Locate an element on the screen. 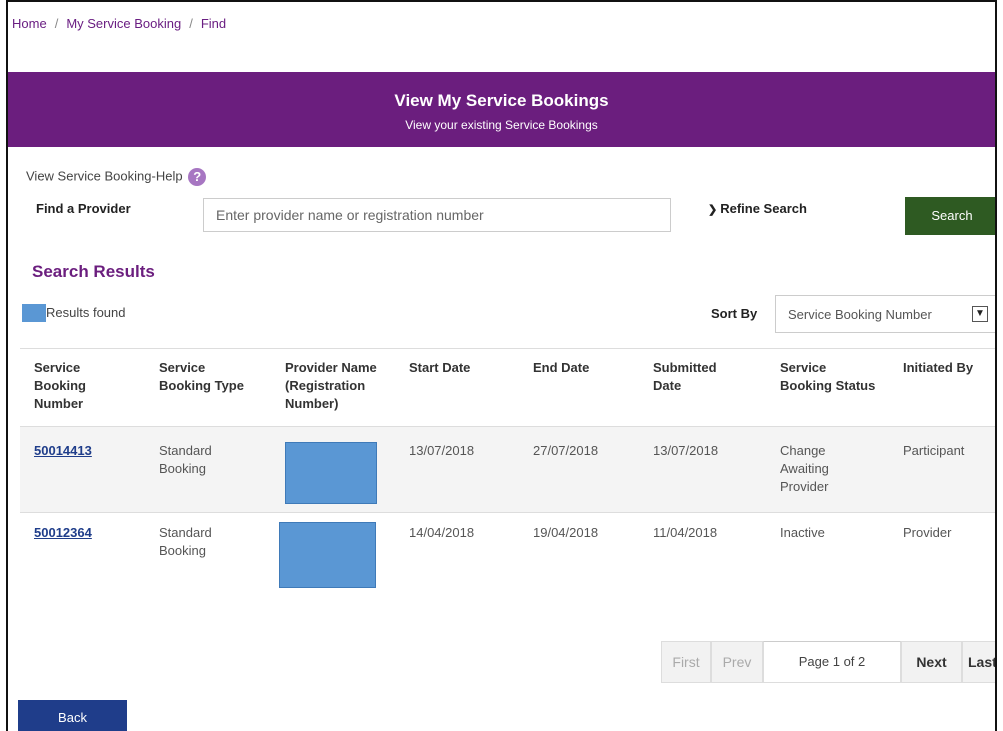 Image resolution: width=1003 pixels, height=731 pixels. sort-by-select: Service Booking Number ▼ is located at coordinates (885, 314).